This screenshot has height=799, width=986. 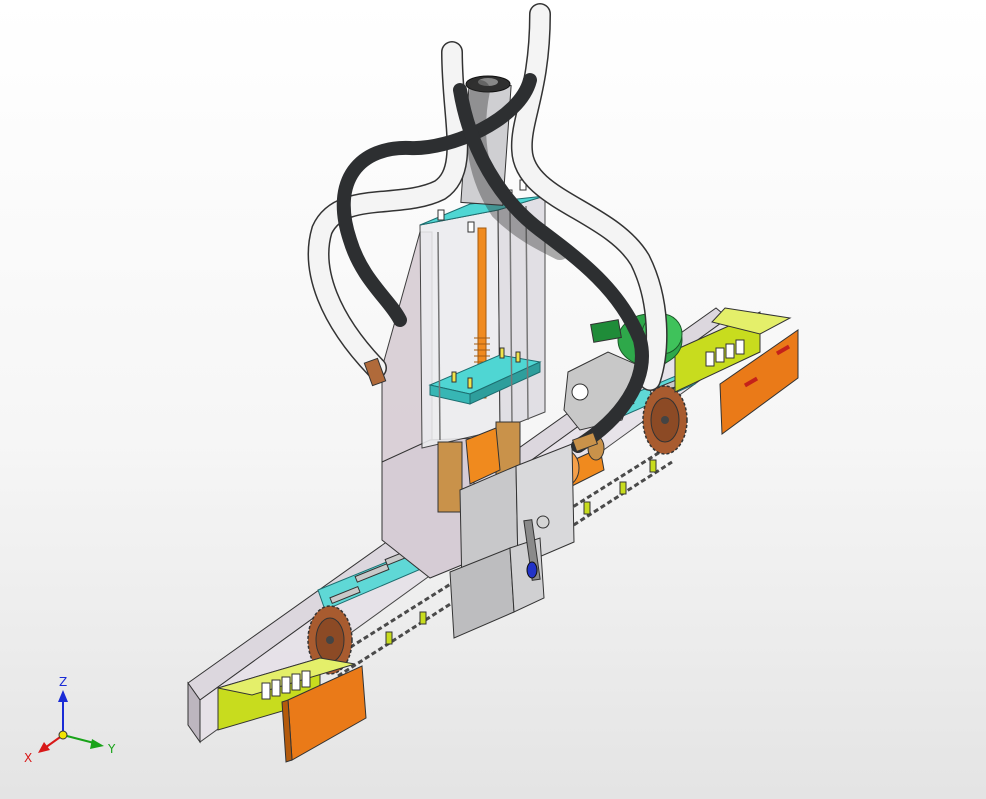 I want to click on orientation-triad: Z X Y, so click(x=70, y=720).